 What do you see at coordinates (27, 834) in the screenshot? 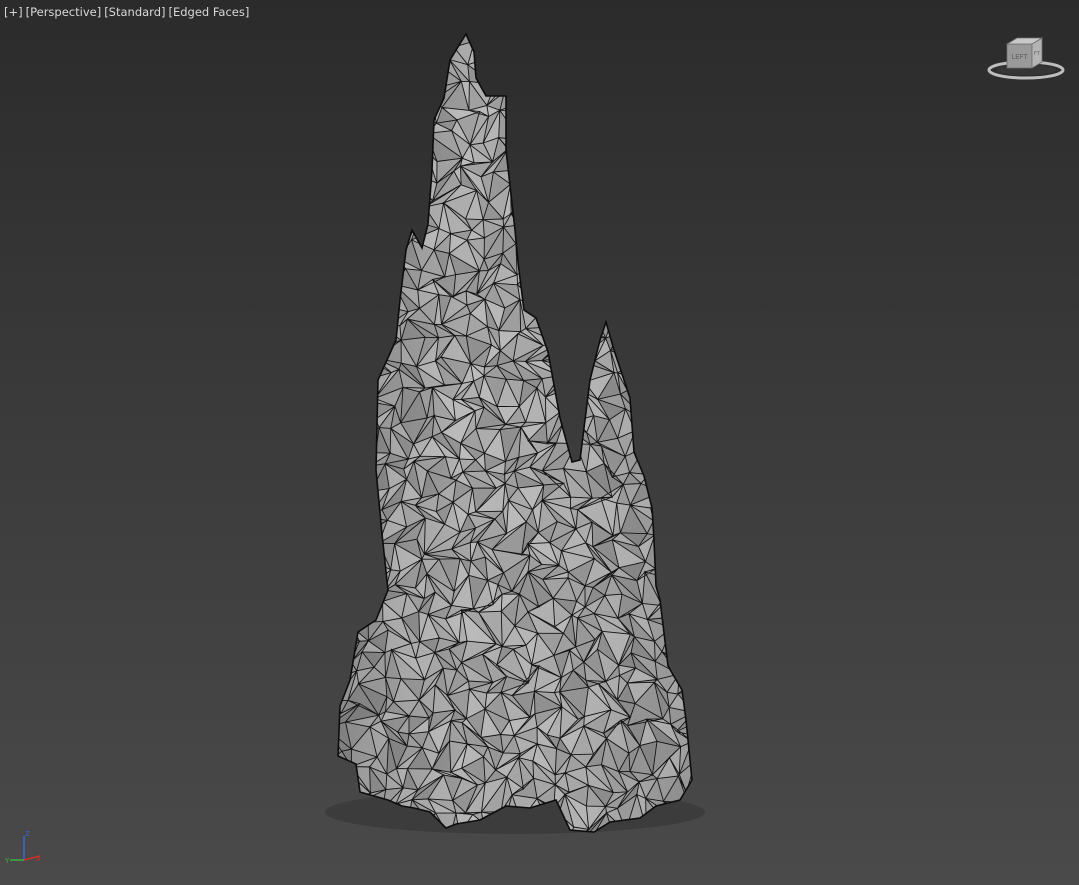
I see `z-axis-label: Z` at bounding box center [27, 834].